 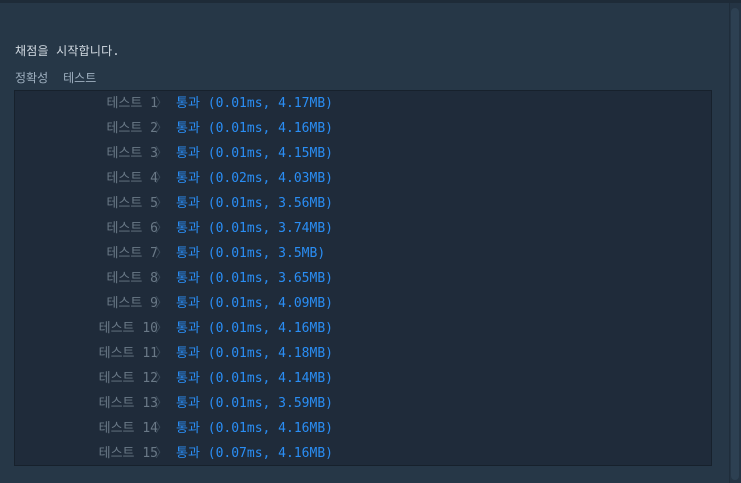 I want to click on test-result-row: 테스트 1 〉 통과 (0.01ms, 4.17MB), so click(x=363, y=103).